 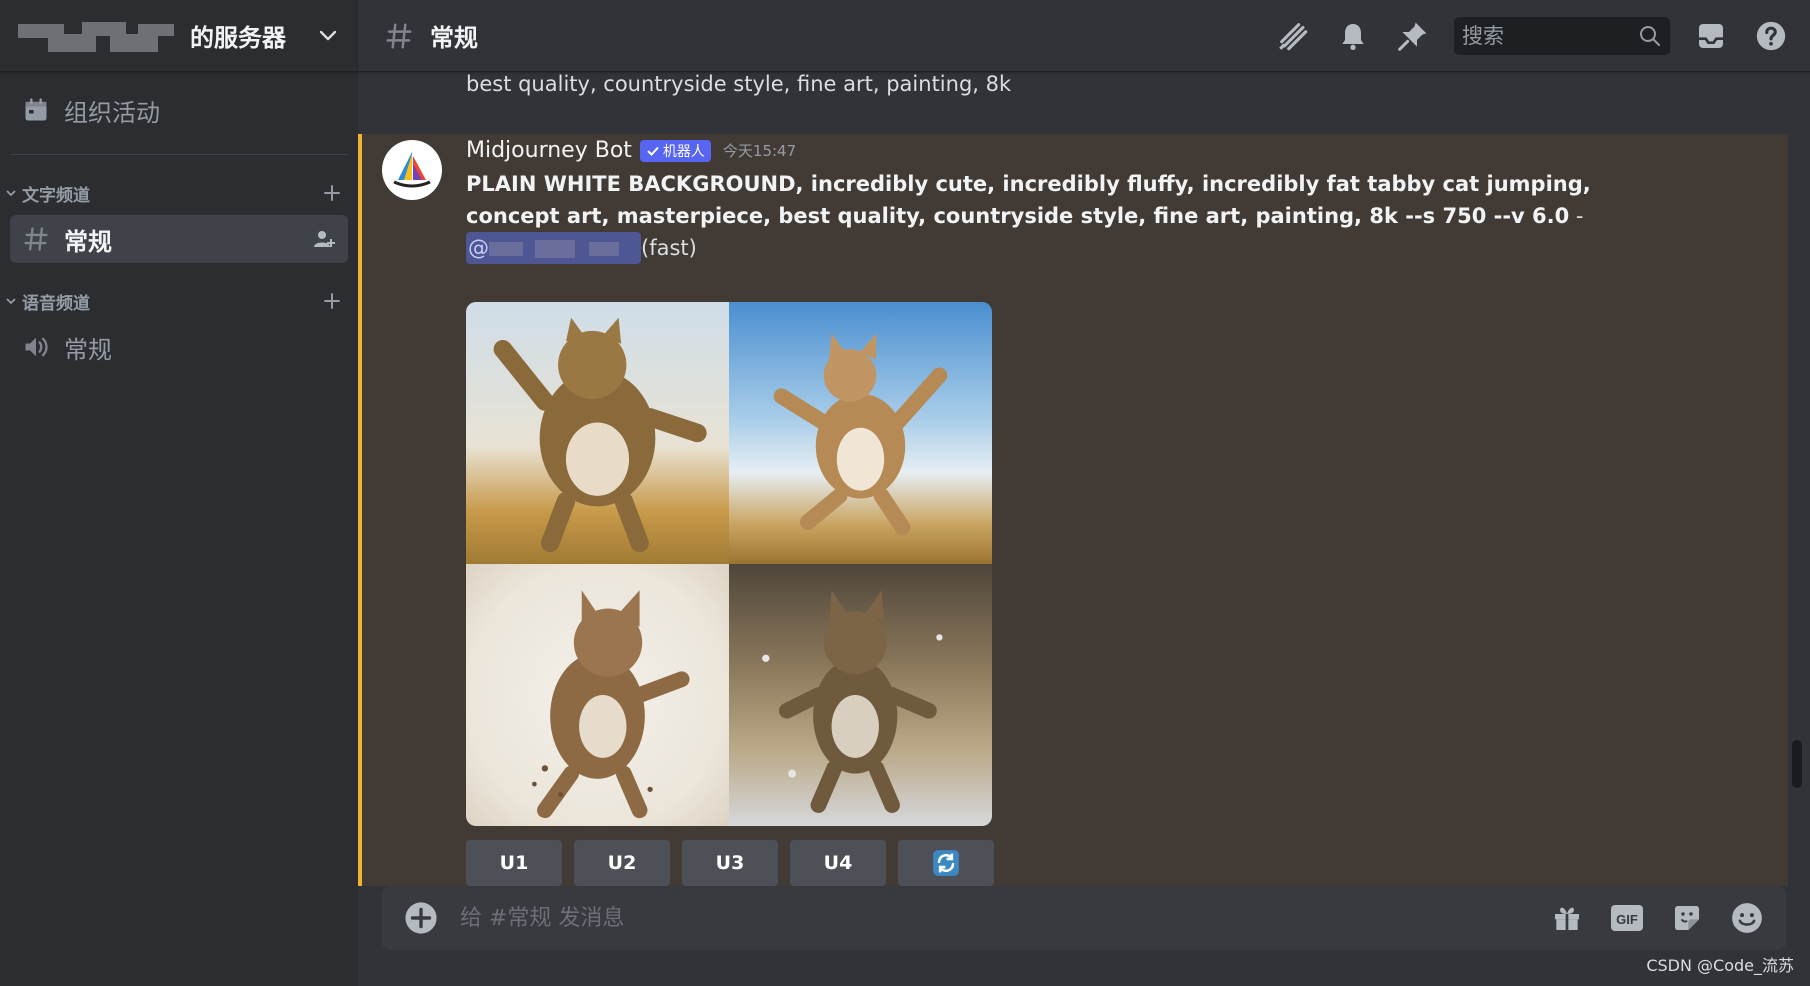 I want to click on channel-title: 常规, so click(x=454, y=38).